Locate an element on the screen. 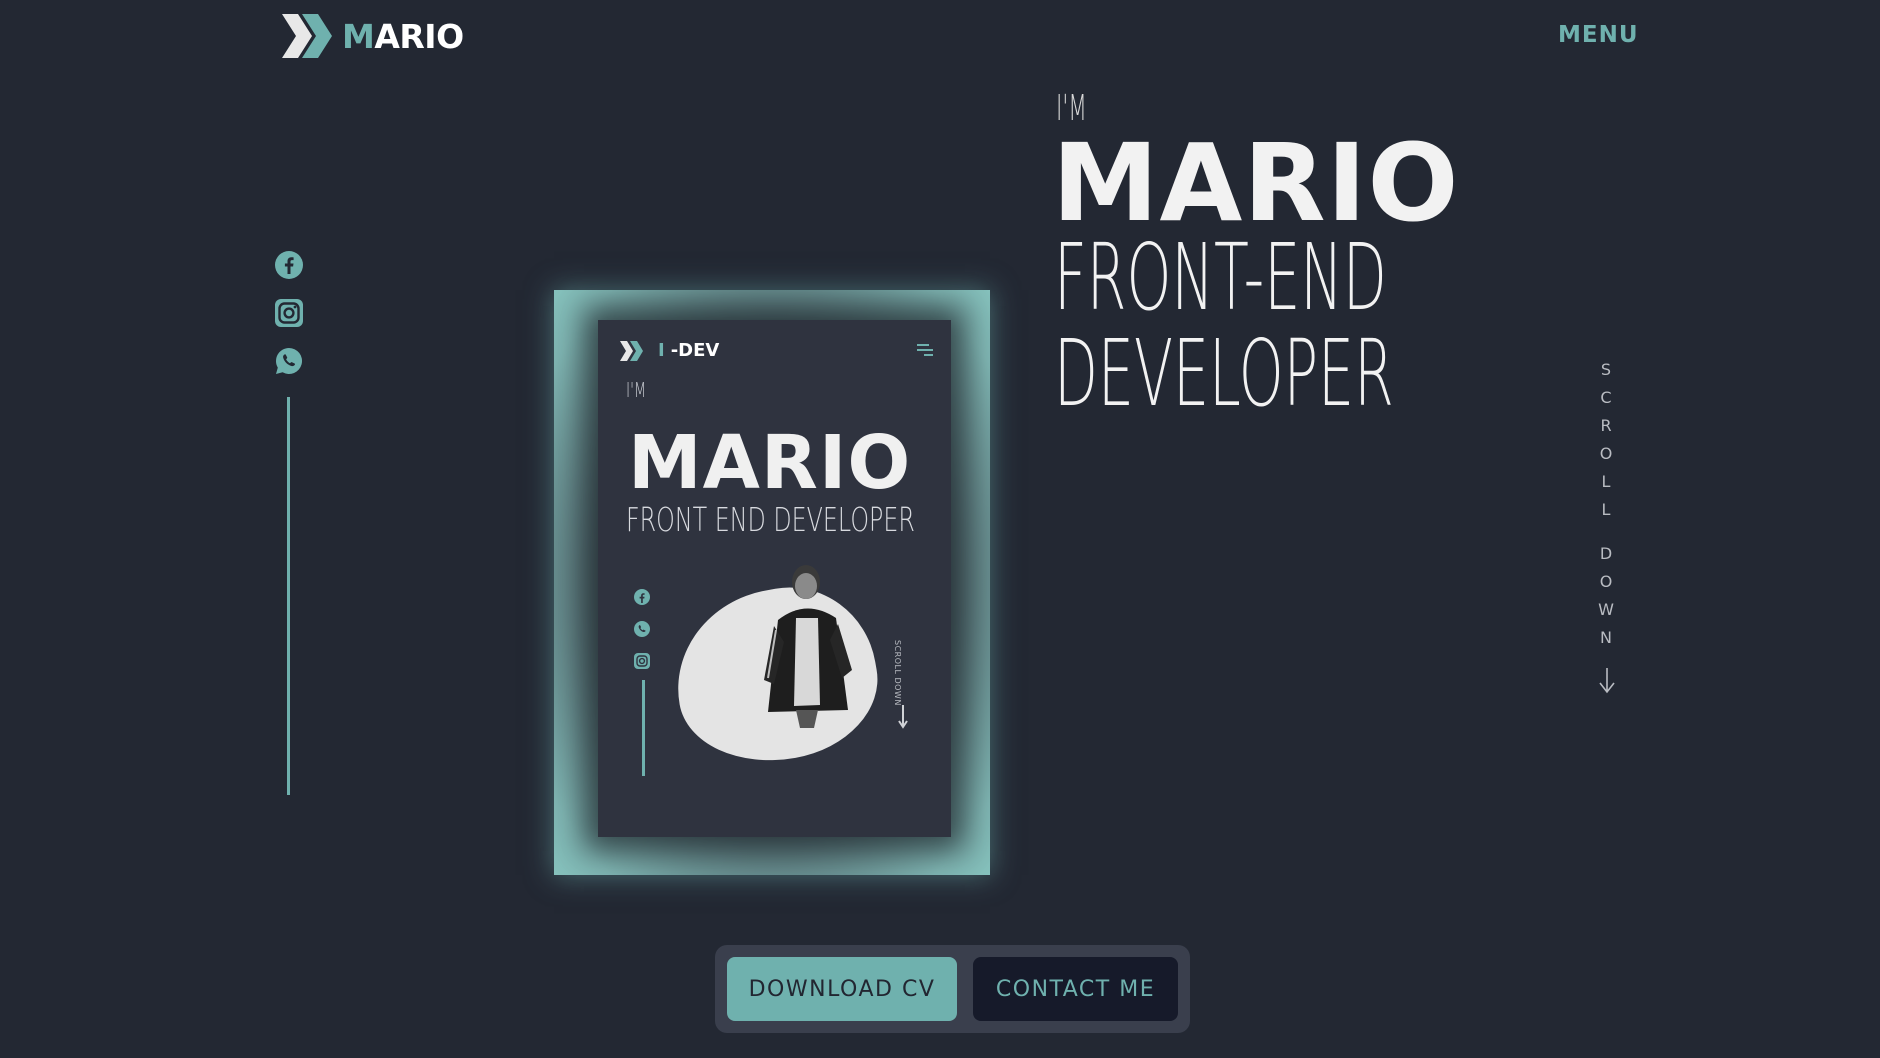 This screenshot has width=1880, height=1058. scroll-down-indicator: S C R O L L D O W N is located at coordinates (1606, 504).